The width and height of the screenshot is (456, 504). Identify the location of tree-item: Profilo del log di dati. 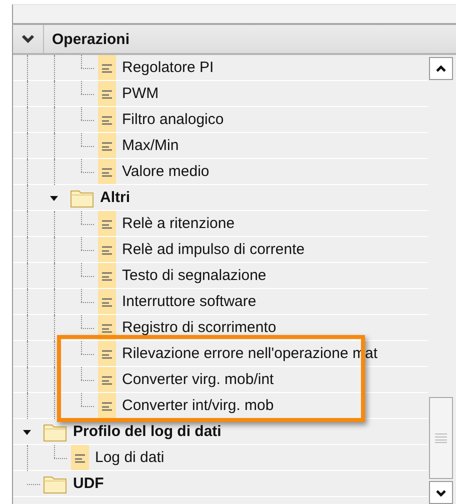
(220, 432).